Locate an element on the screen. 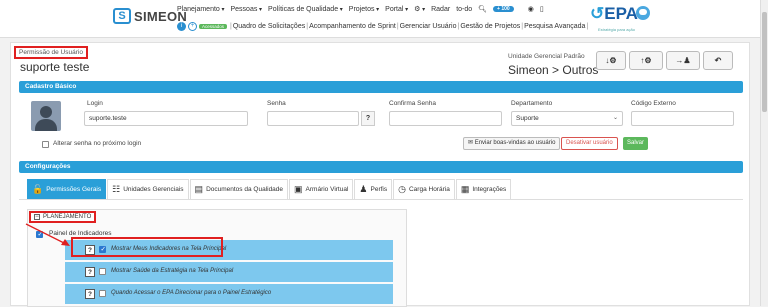  menu-pessoas: Pessoas is located at coordinates (247, 9).